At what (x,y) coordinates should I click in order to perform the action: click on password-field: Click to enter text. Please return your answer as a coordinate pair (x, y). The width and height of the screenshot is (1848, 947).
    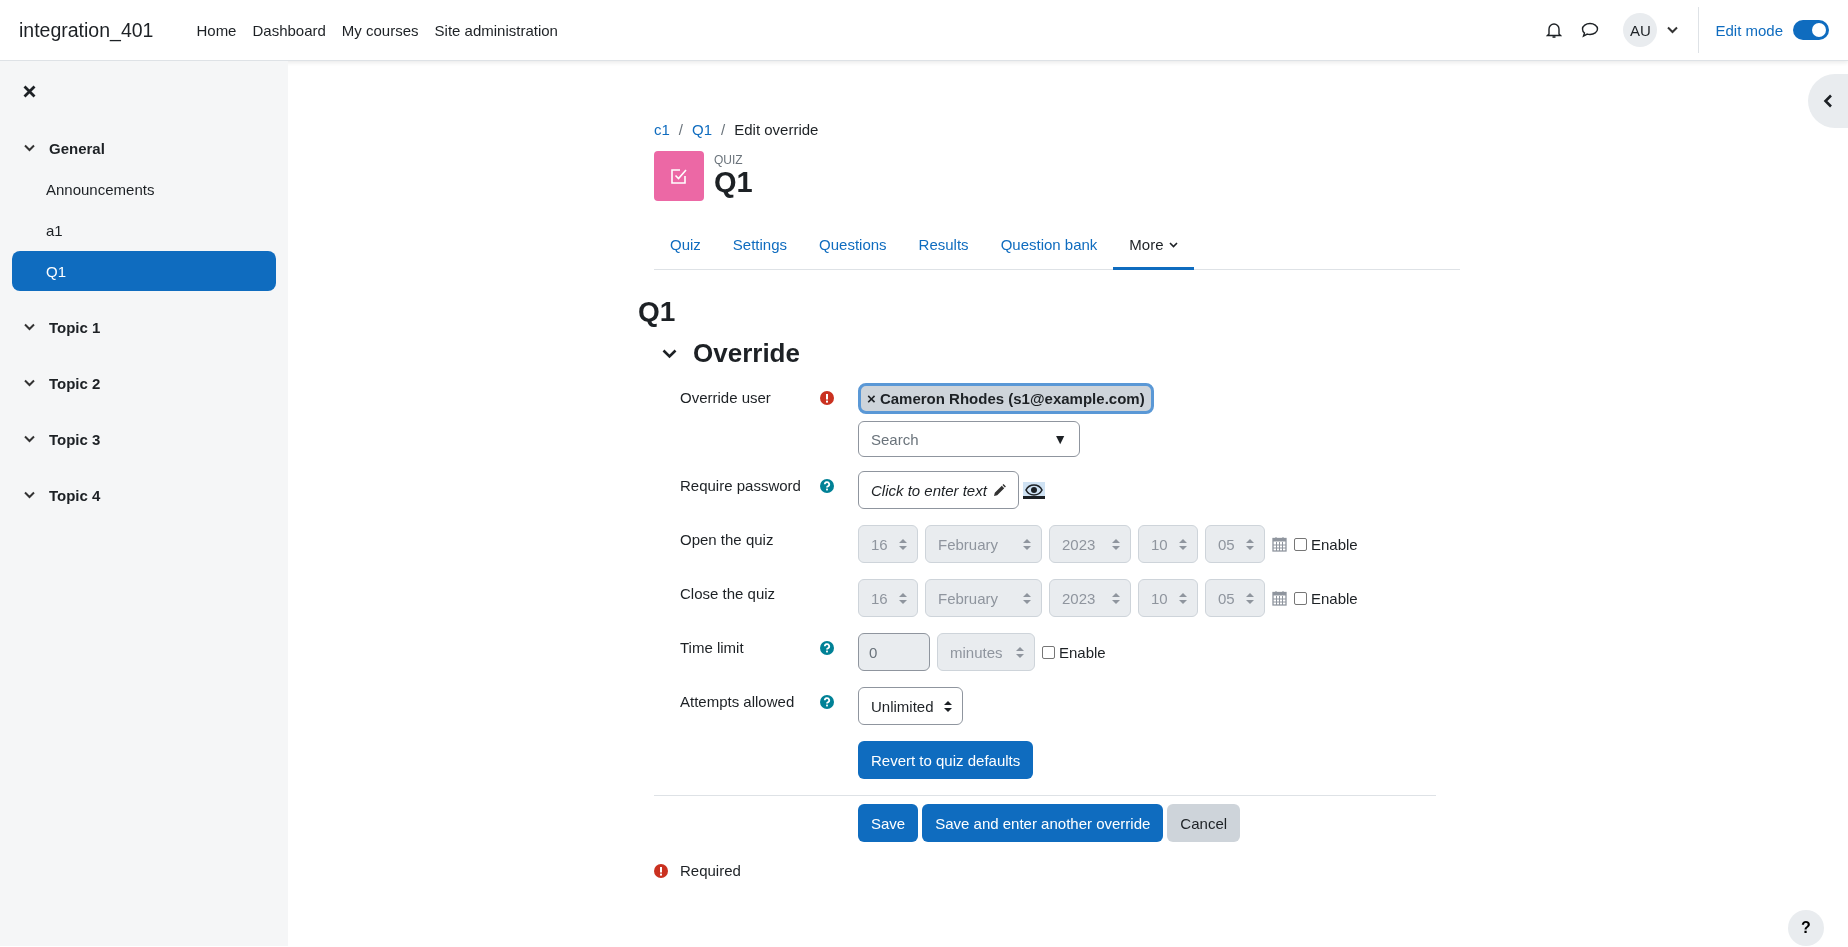
    Looking at the image, I should click on (938, 490).